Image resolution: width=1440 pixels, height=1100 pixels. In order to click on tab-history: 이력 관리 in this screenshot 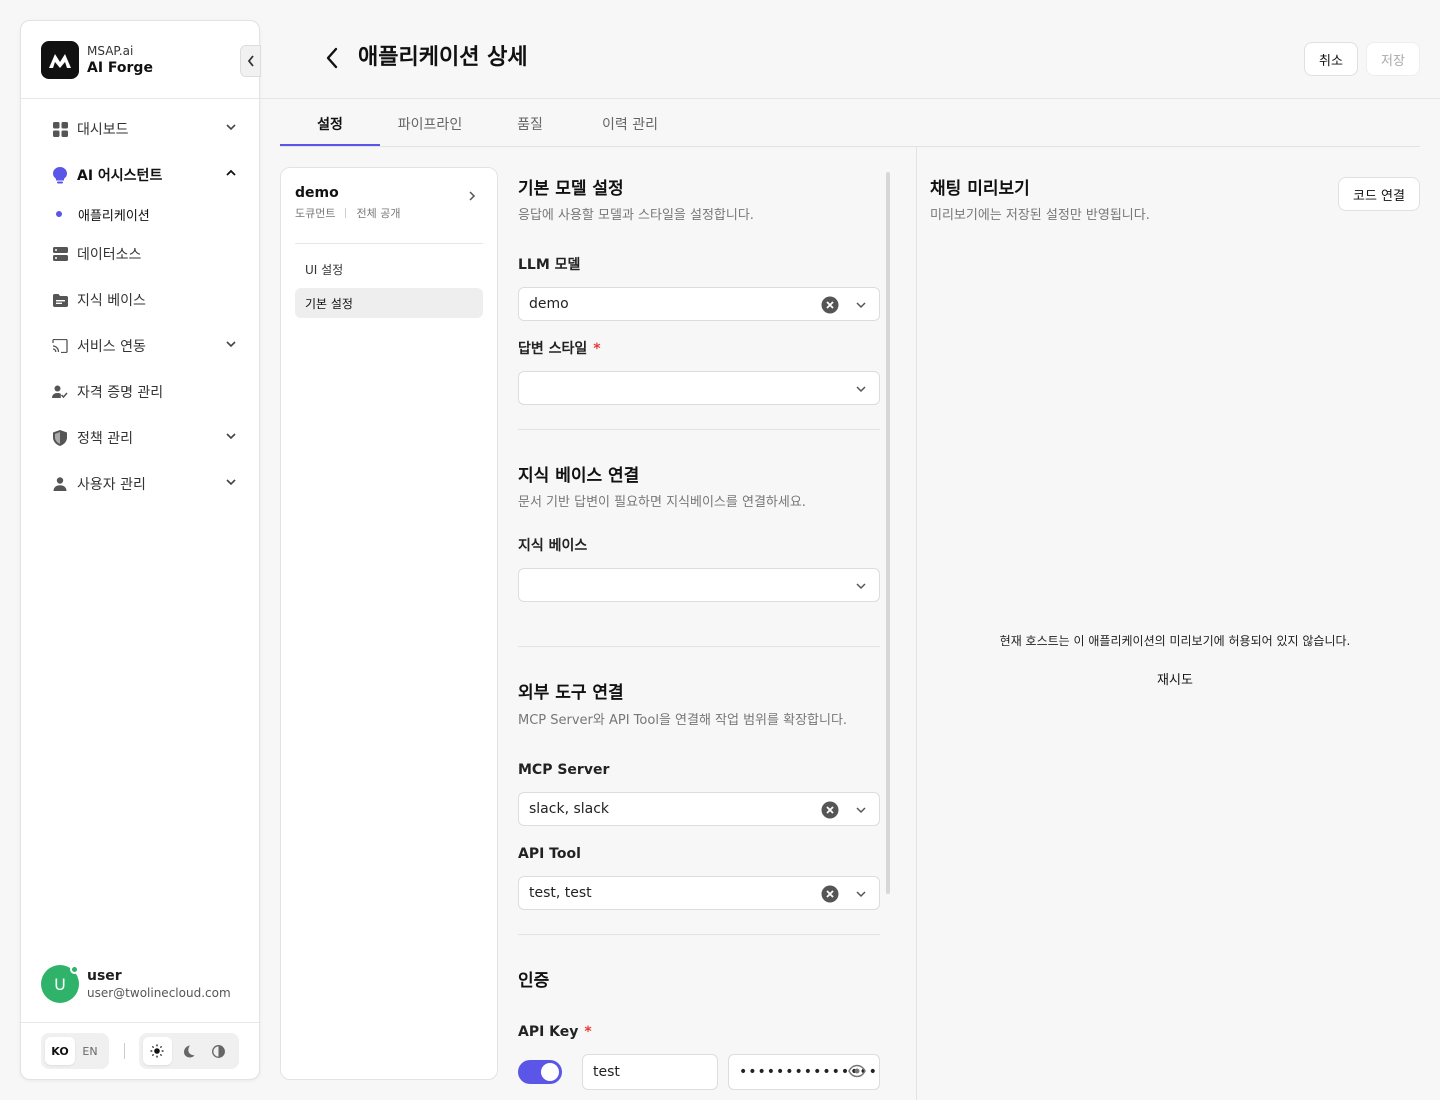, I will do `click(630, 130)`.